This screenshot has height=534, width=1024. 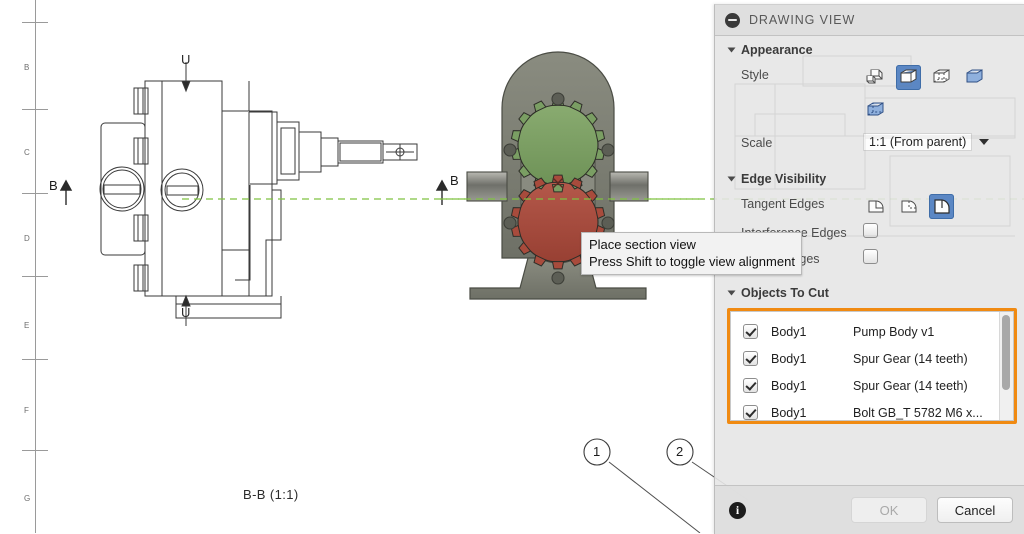 I want to click on thread-edges-checkbox, so click(x=870, y=256).